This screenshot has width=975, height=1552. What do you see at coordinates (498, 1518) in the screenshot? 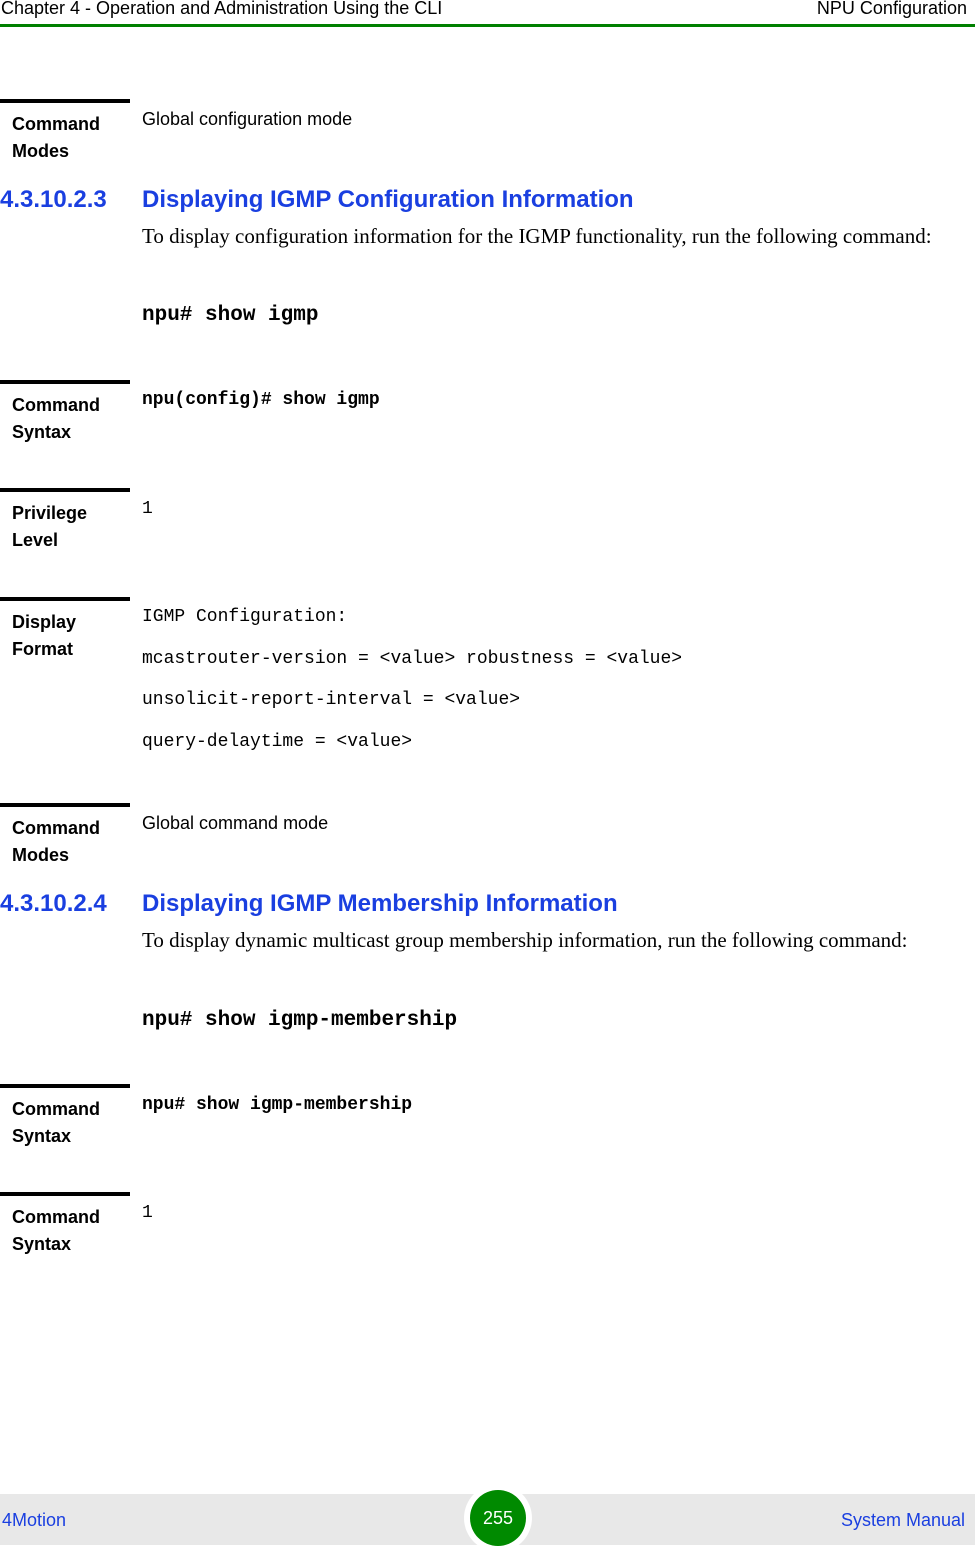
I see `page-number: 255` at bounding box center [498, 1518].